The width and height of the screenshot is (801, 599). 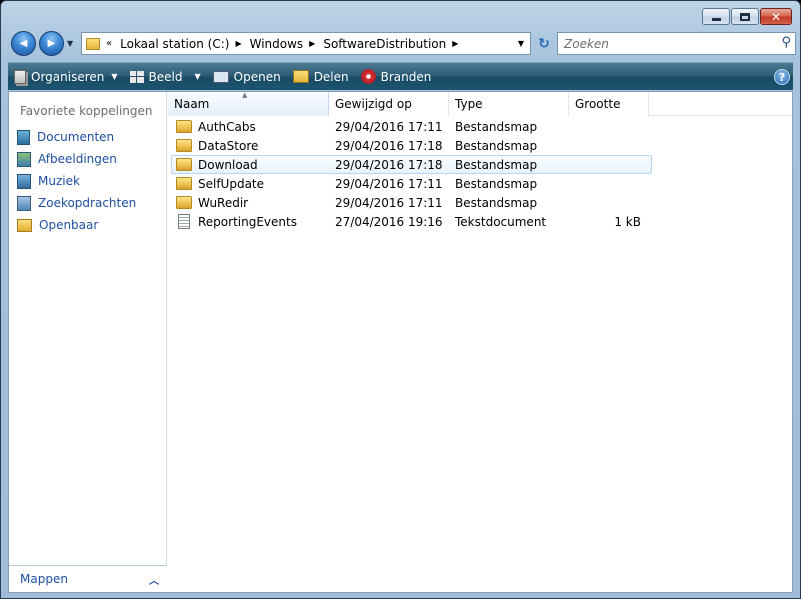 I want to click on column-header-label: Naam, so click(x=192, y=104).